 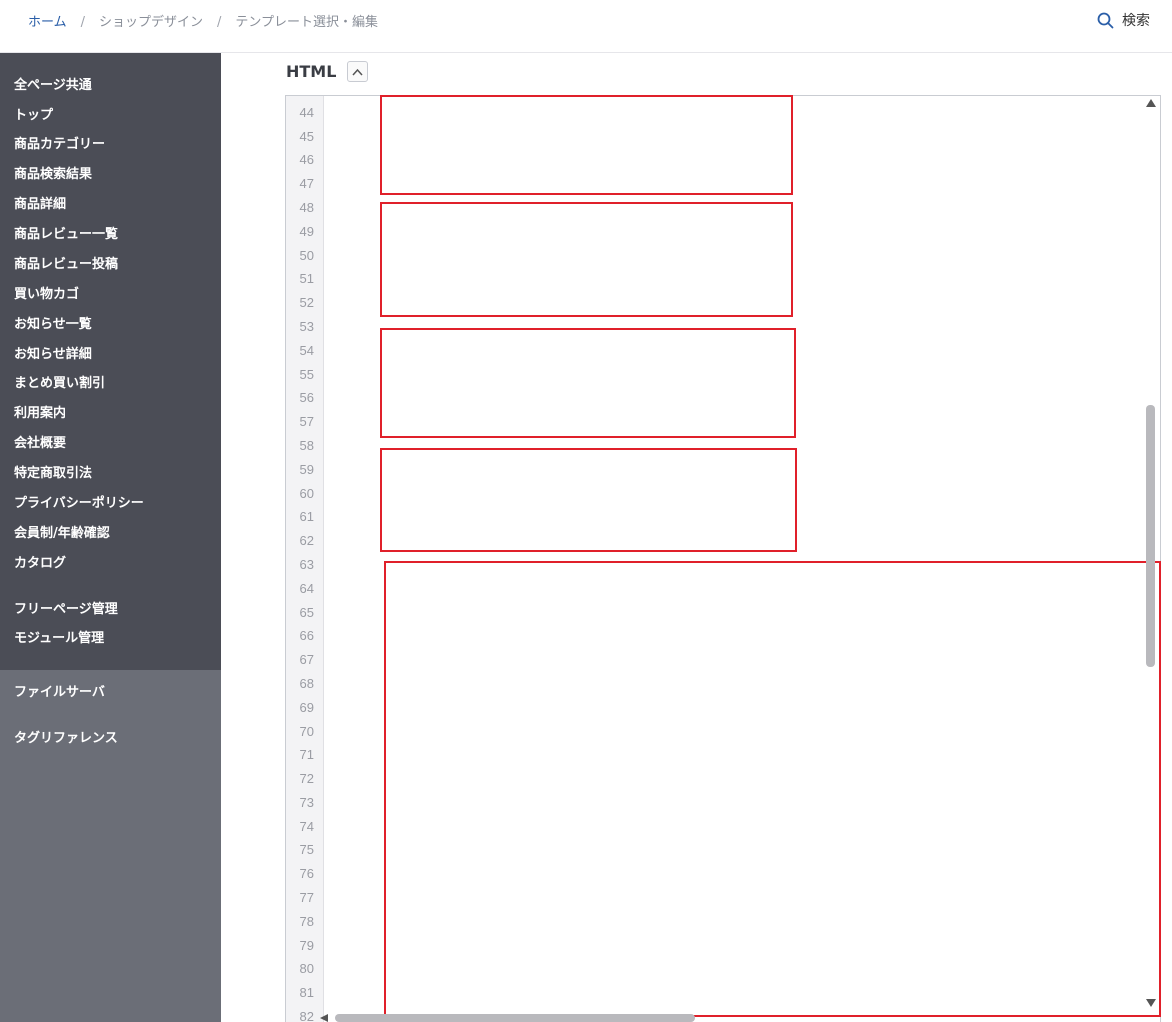 I want to click on search-button: 検索, so click(x=1123, y=20).